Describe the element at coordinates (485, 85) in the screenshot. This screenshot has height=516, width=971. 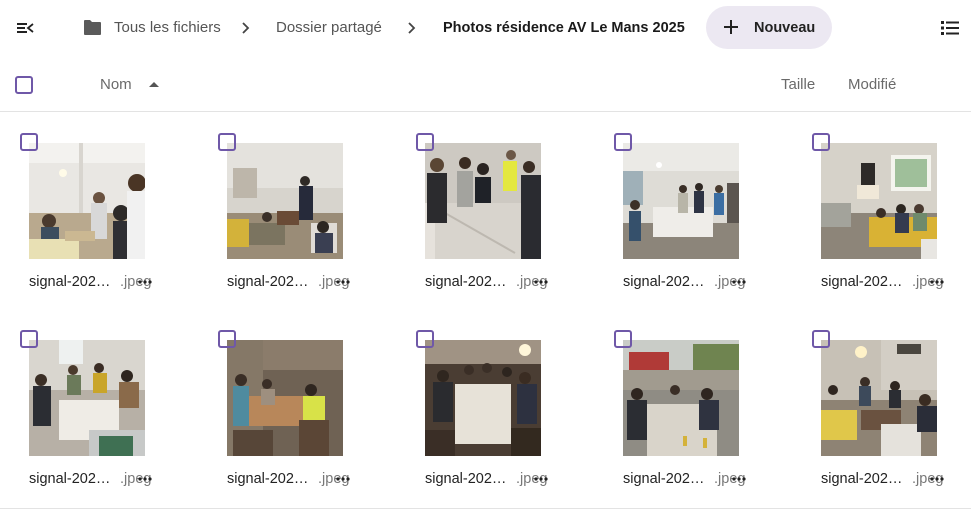
I see `column-header: Nom Taille Modifié` at that location.